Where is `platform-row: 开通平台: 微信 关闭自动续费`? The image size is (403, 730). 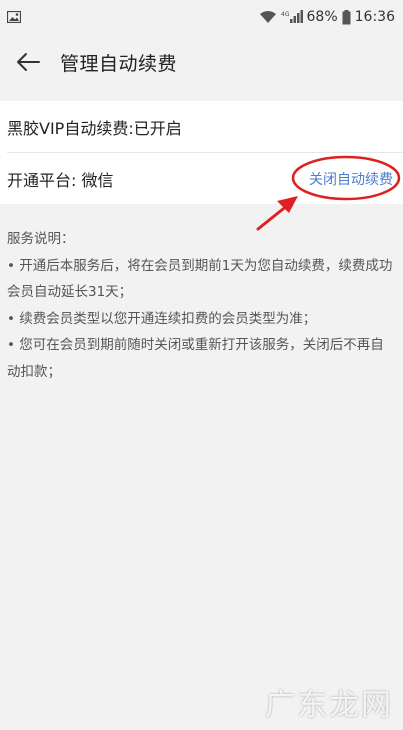 platform-row: 开通平台: 微信 关闭自动续费 is located at coordinates (201, 178).